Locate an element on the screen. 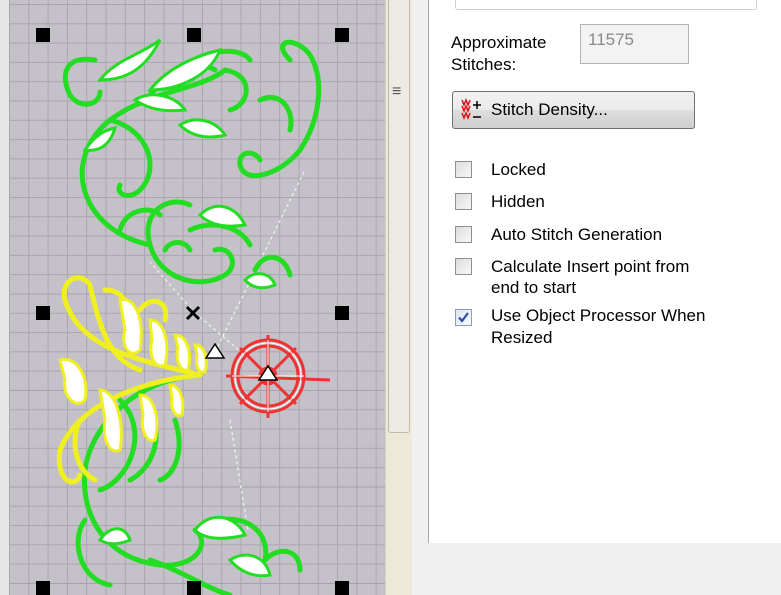  auto-stitch-generation-label: Auto Stitch Generation is located at coordinates (577, 234).